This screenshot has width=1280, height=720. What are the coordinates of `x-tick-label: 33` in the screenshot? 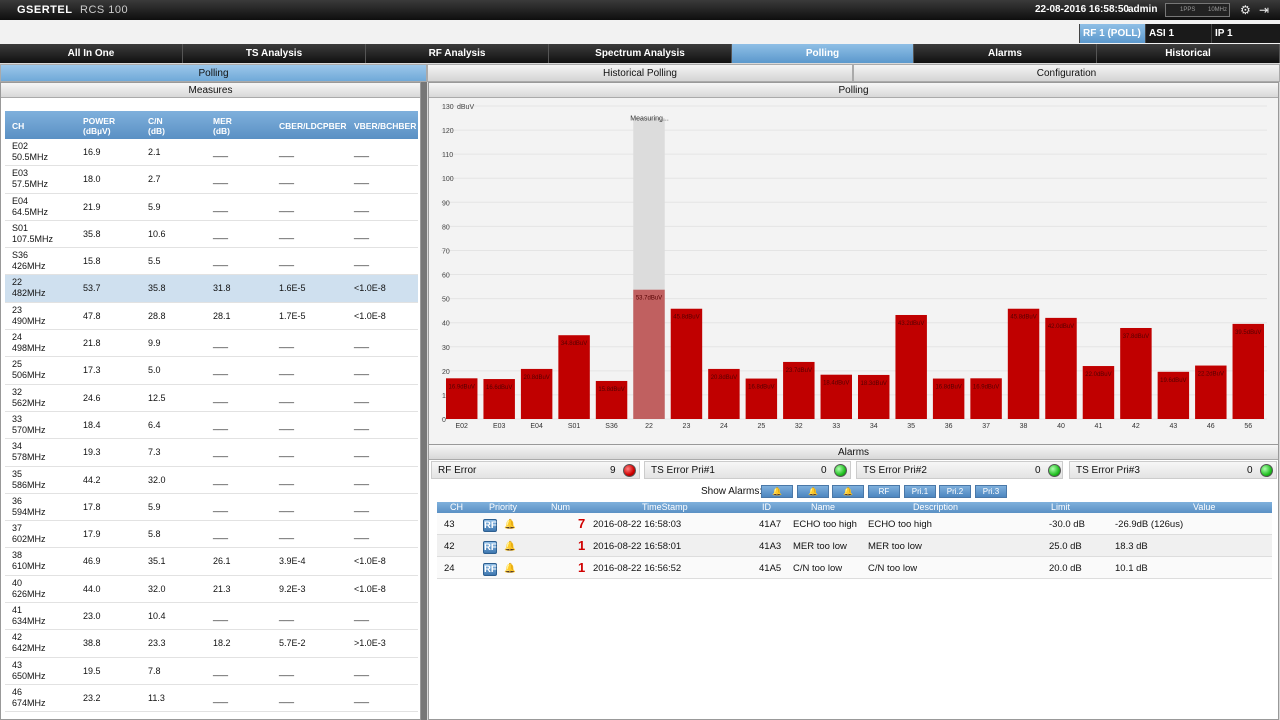 It's located at (836, 426).